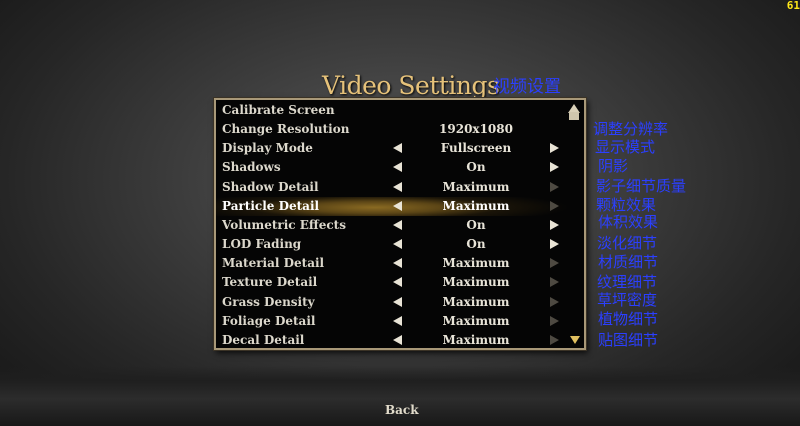 The height and width of the screenshot is (426, 800). What do you see at coordinates (267, 148) in the screenshot?
I see `setting-label: Display Mode` at bounding box center [267, 148].